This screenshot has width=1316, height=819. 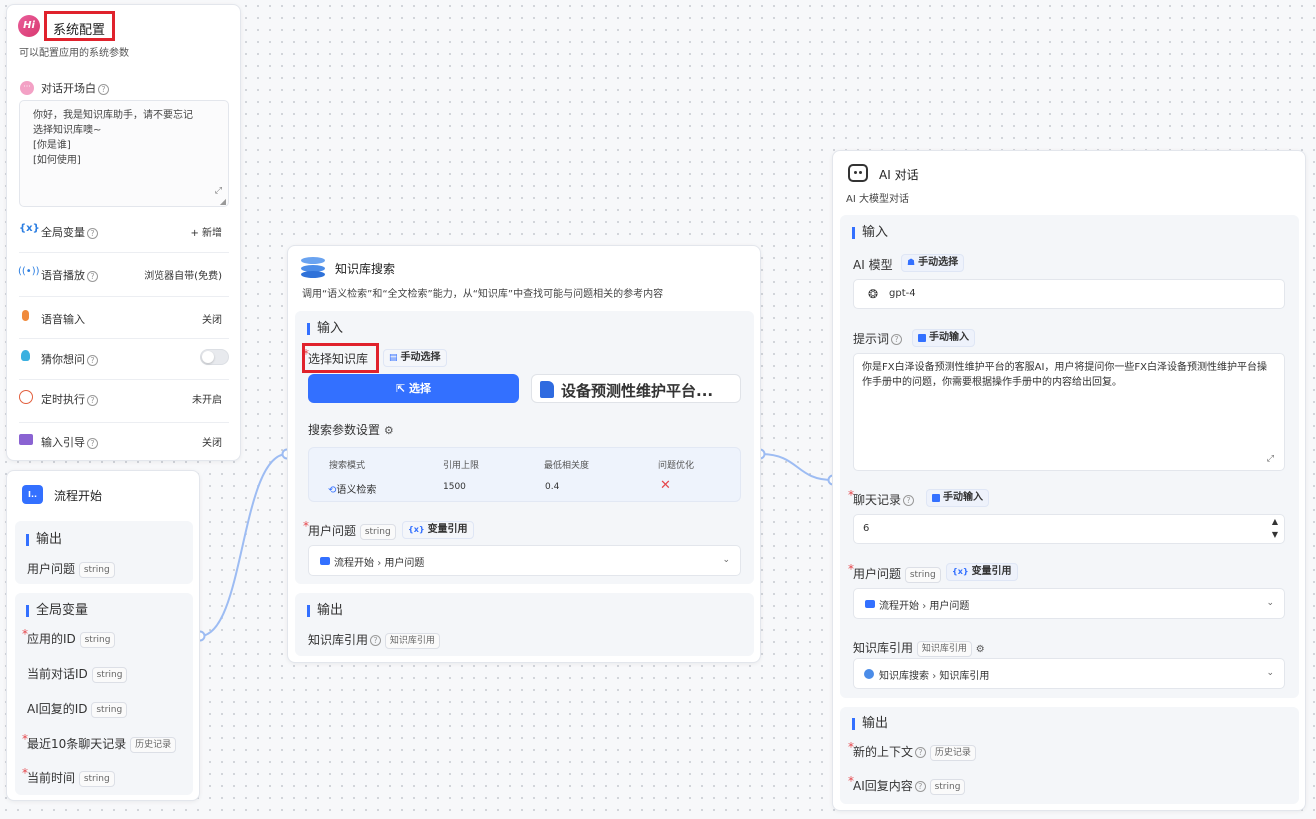 I want to click on edge-start-to-kb, so click(x=243, y=545).